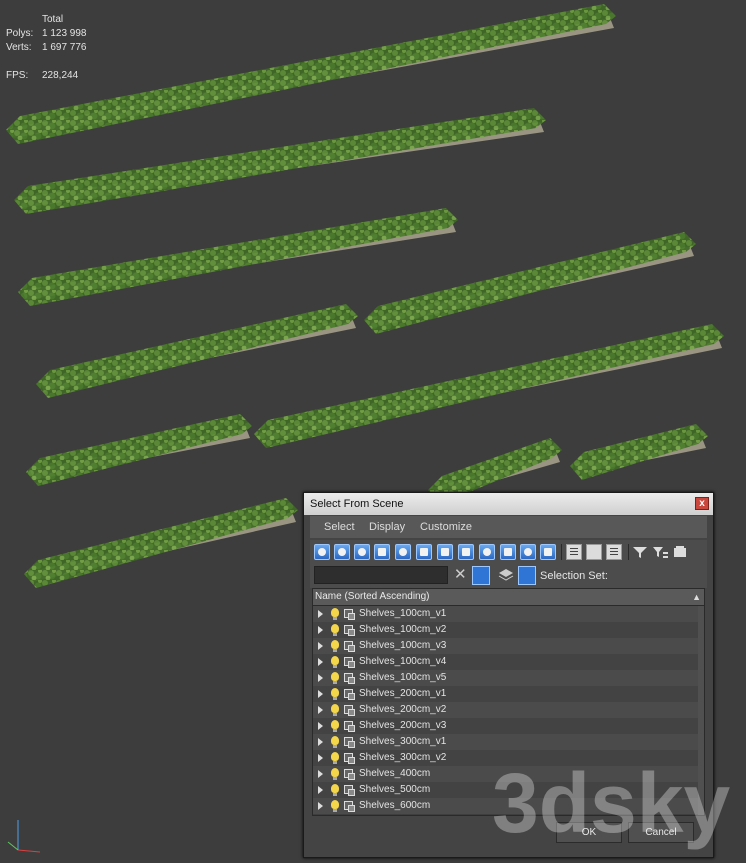 This screenshot has height=863, width=746. I want to click on list-item: Shelves_400cm, so click(505, 774).